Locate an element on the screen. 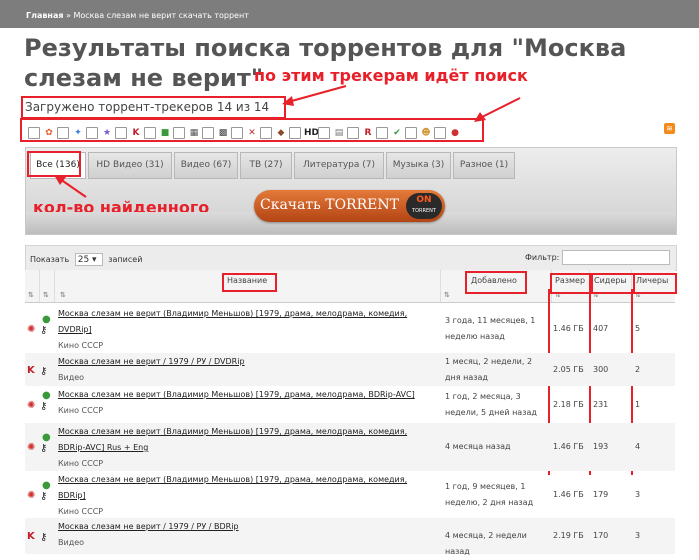 This screenshot has width=699, height=560. leechers-cell: 3 is located at coordinates (638, 494).